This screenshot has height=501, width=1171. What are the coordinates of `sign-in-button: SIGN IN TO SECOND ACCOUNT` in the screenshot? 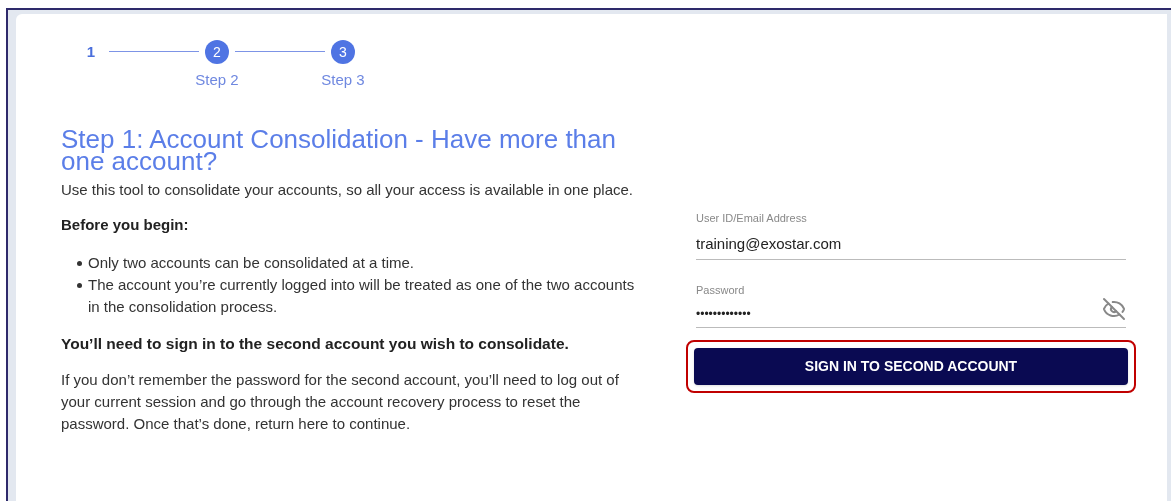 It's located at (911, 366).